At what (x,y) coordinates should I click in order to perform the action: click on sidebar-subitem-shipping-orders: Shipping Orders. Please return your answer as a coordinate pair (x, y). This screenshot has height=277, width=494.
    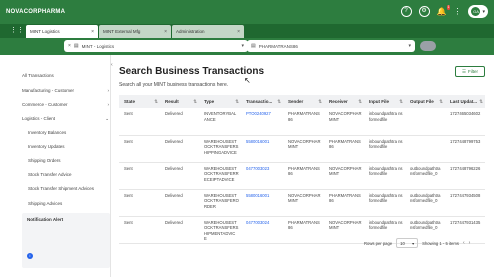
    Looking at the image, I should click on (44, 160).